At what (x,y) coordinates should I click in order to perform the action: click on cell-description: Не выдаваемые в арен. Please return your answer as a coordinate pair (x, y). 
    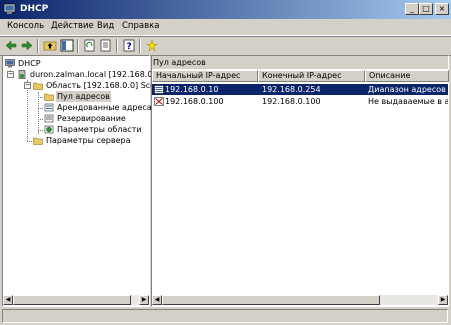
    Looking at the image, I should click on (408, 101).